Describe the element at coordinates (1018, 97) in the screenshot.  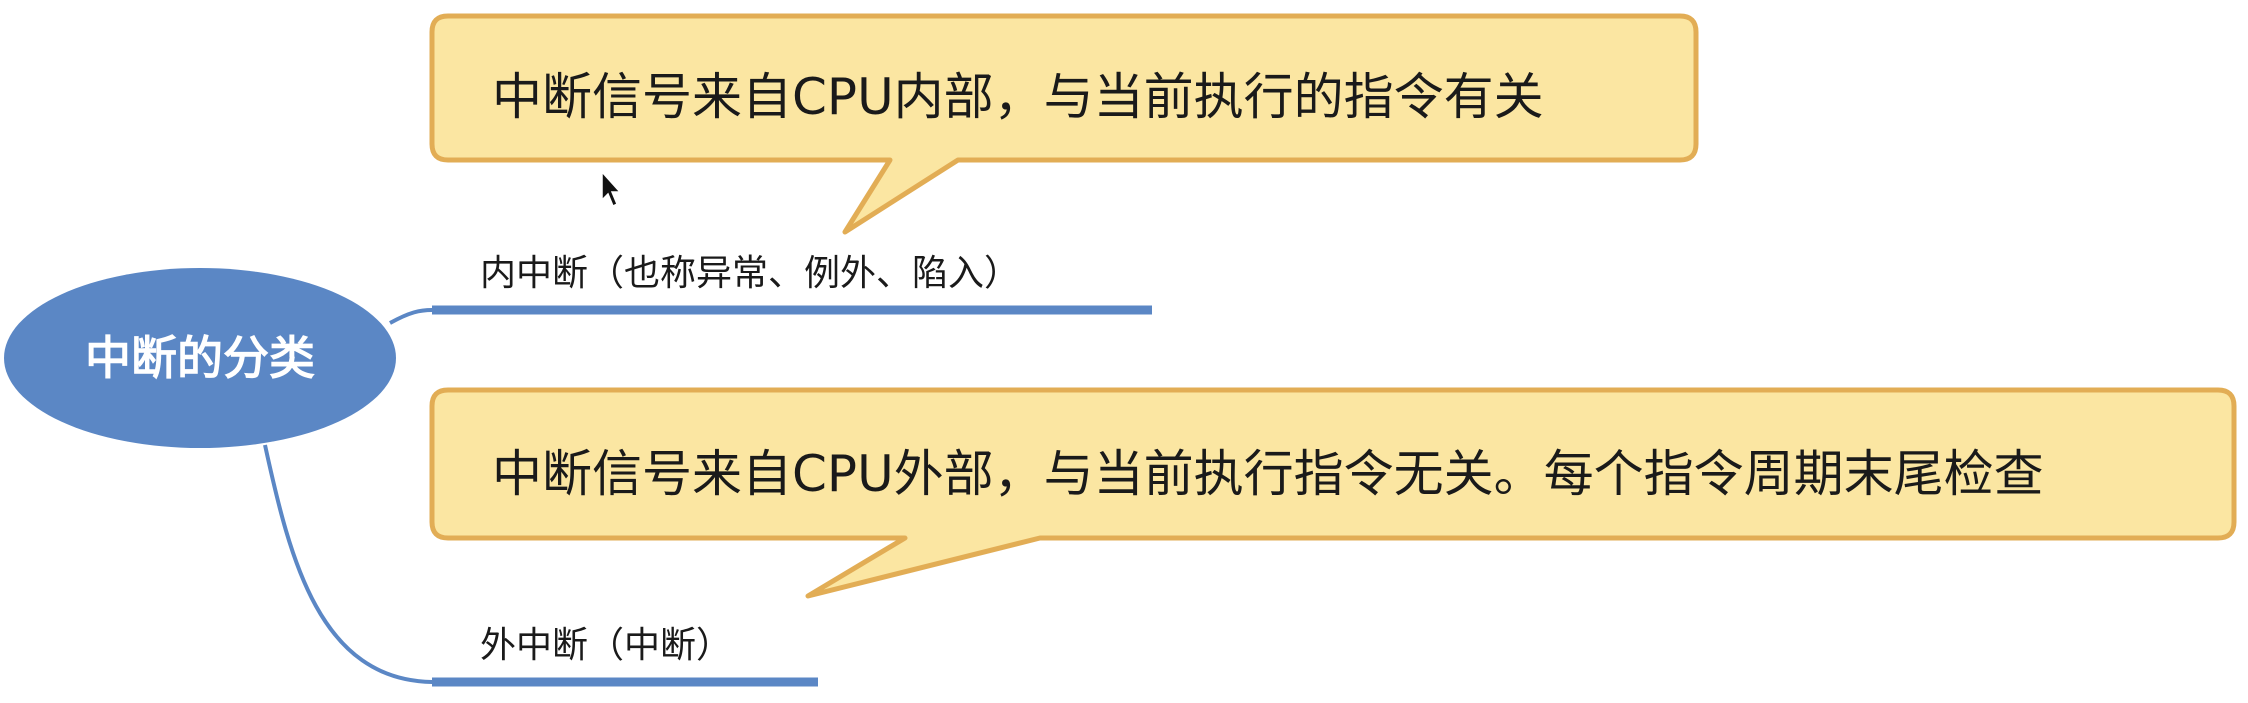
I see `callout-inner-interrupt-text: 中断信号来自CPU内部，与当前执行的指令有关` at that location.